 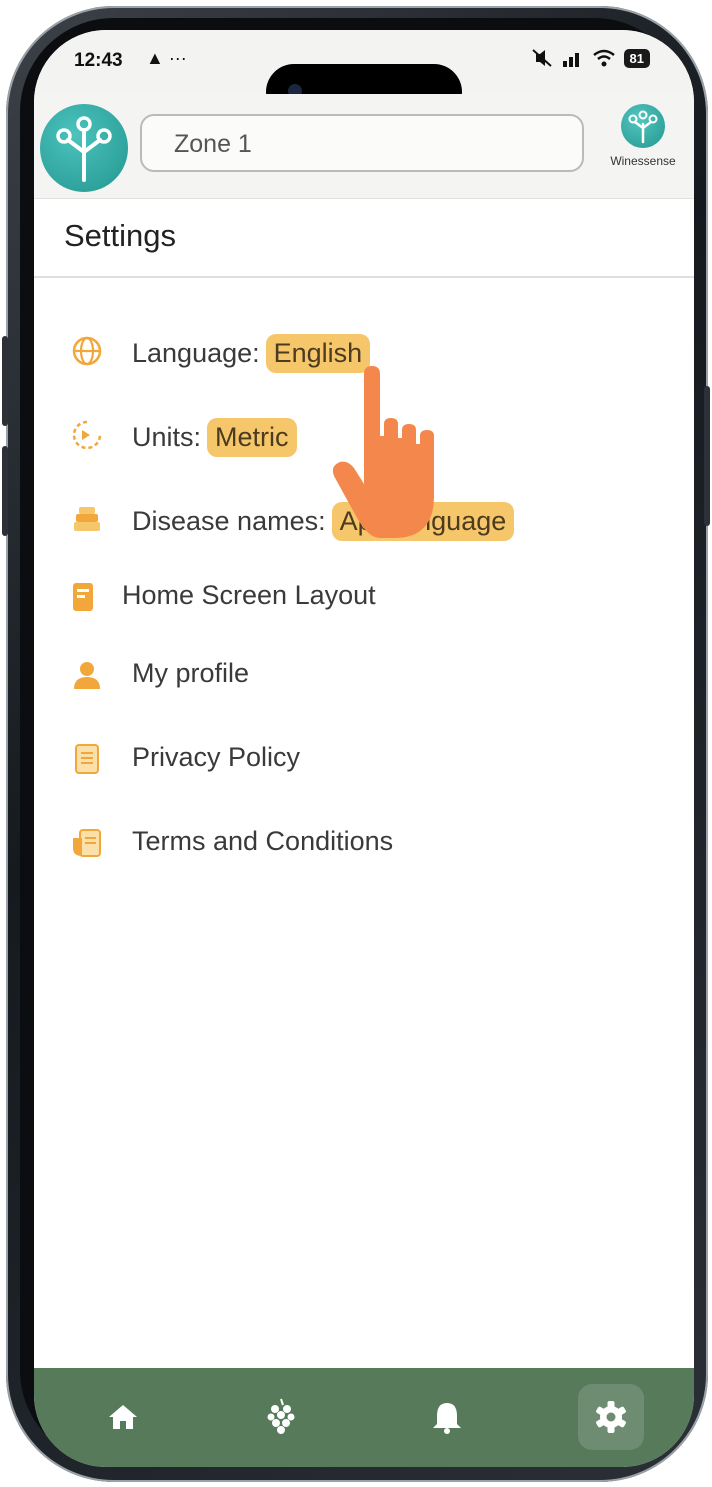 What do you see at coordinates (216, 757) in the screenshot?
I see `privacy-policy-label: Privacy Policy` at bounding box center [216, 757].